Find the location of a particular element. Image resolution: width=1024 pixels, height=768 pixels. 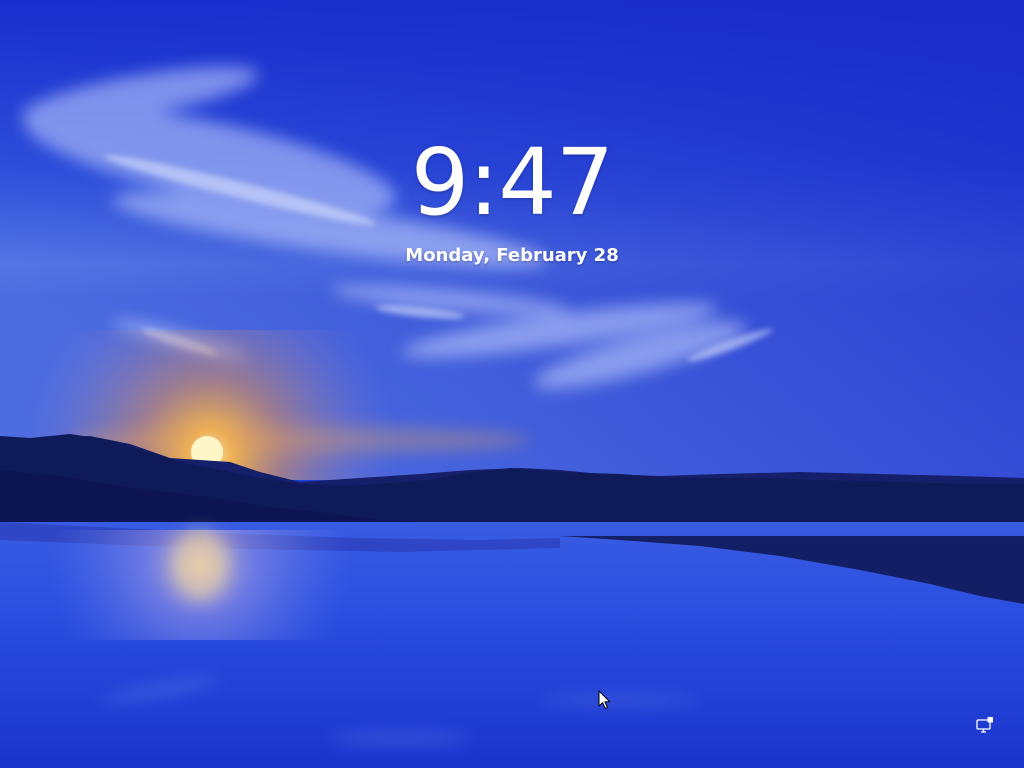

mouse-pointer-icon is located at coordinates (604, 699).